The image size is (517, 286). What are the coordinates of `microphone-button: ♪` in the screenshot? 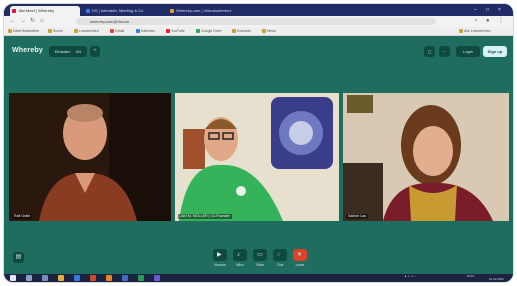 It's located at (240, 255).